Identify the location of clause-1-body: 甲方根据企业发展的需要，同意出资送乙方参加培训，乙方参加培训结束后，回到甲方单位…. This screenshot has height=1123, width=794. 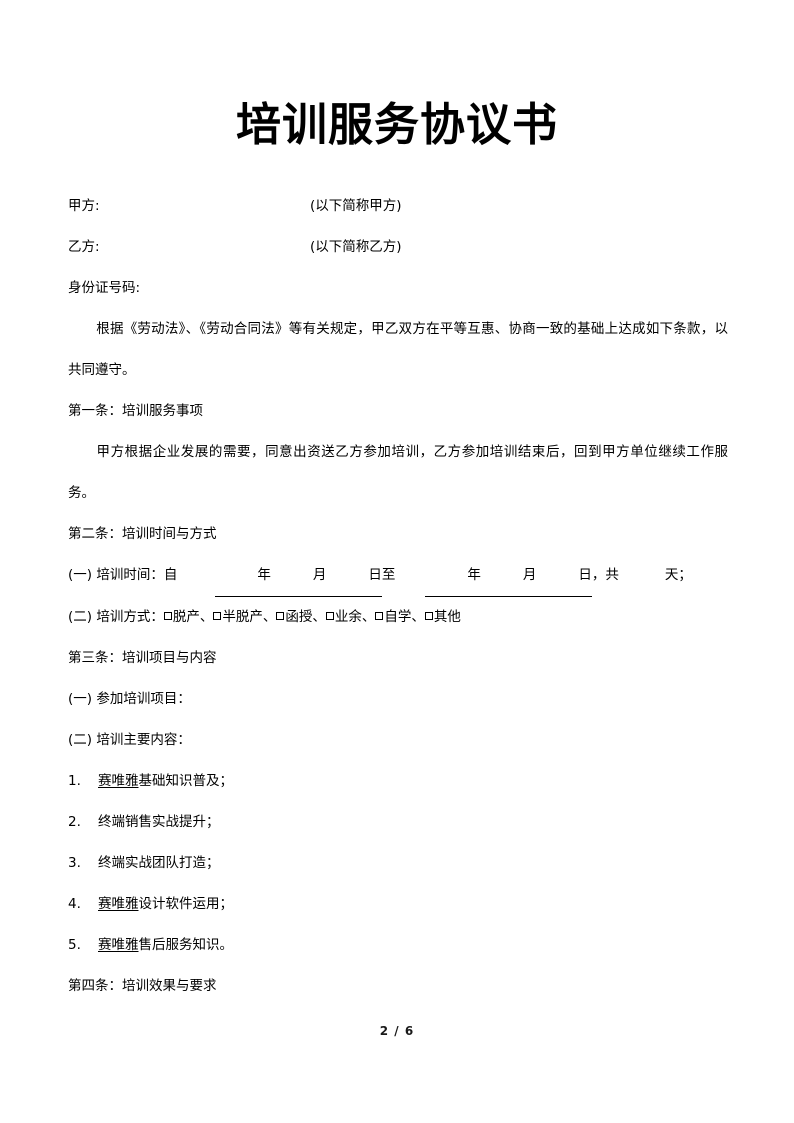
(398, 473).